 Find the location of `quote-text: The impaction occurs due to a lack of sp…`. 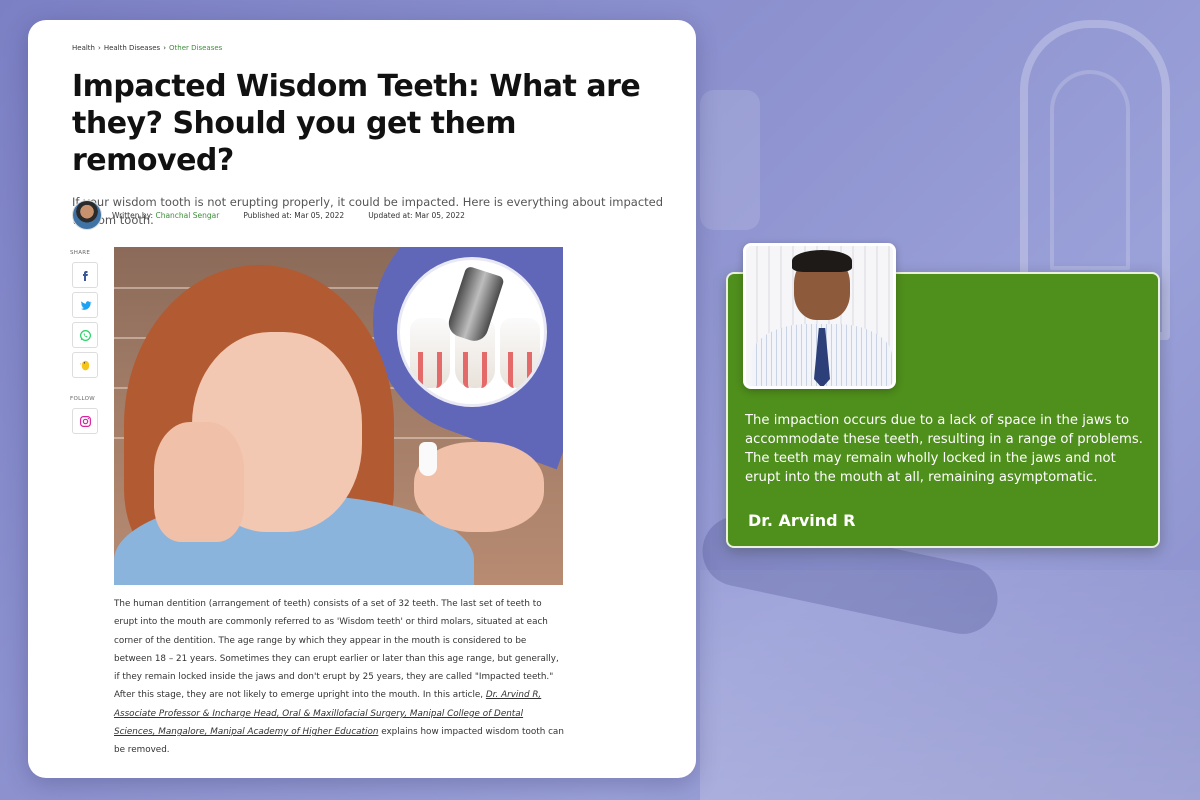

quote-text: The impaction occurs due to a lack of sp… is located at coordinates (944, 449).